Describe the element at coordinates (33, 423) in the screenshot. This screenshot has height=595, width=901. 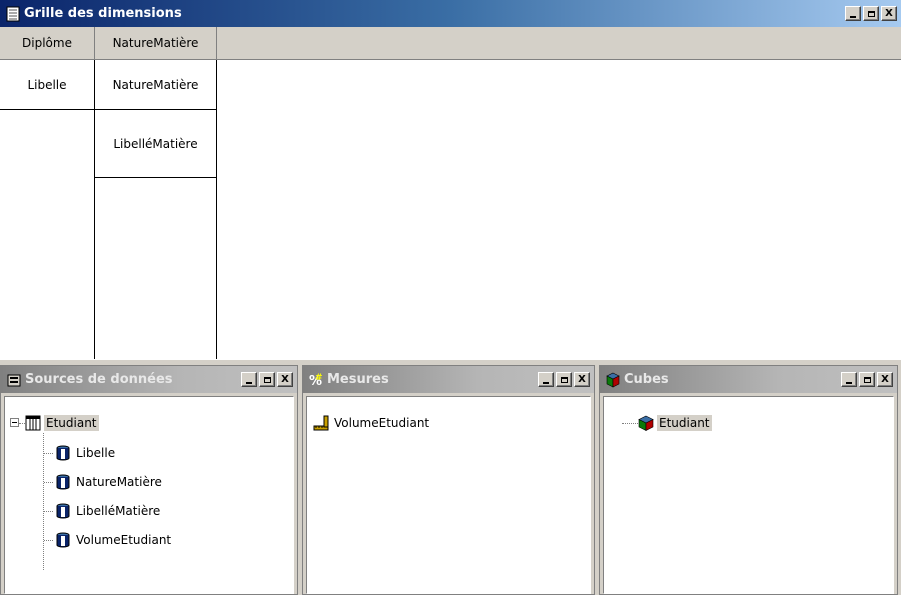
I see `table-icon` at that location.